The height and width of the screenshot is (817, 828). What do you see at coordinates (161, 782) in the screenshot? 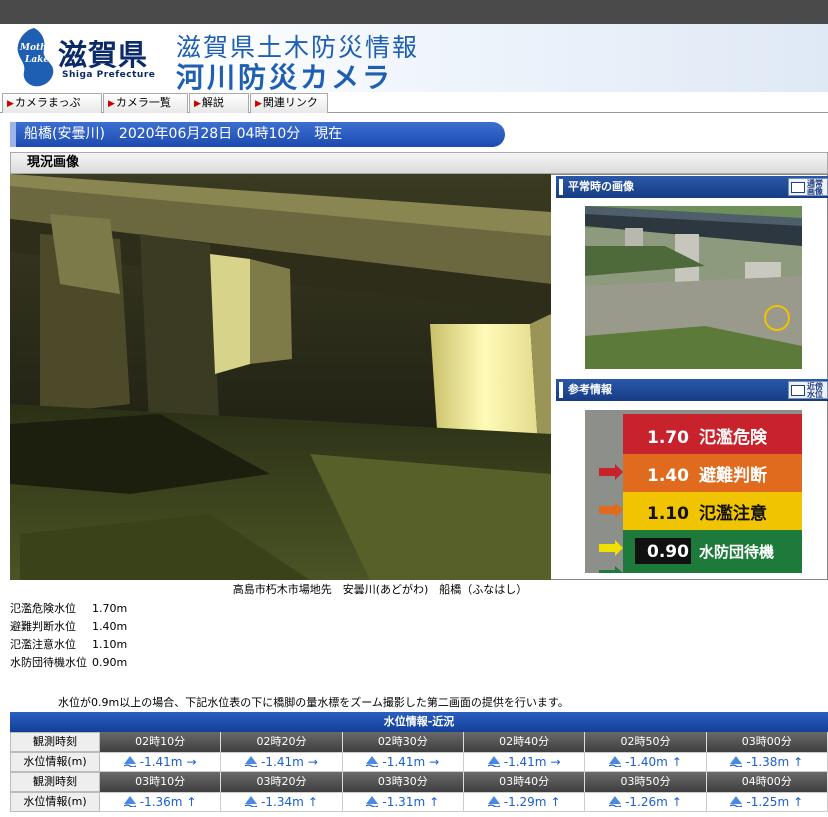
I see `observation-time: 03時10分` at bounding box center [161, 782].